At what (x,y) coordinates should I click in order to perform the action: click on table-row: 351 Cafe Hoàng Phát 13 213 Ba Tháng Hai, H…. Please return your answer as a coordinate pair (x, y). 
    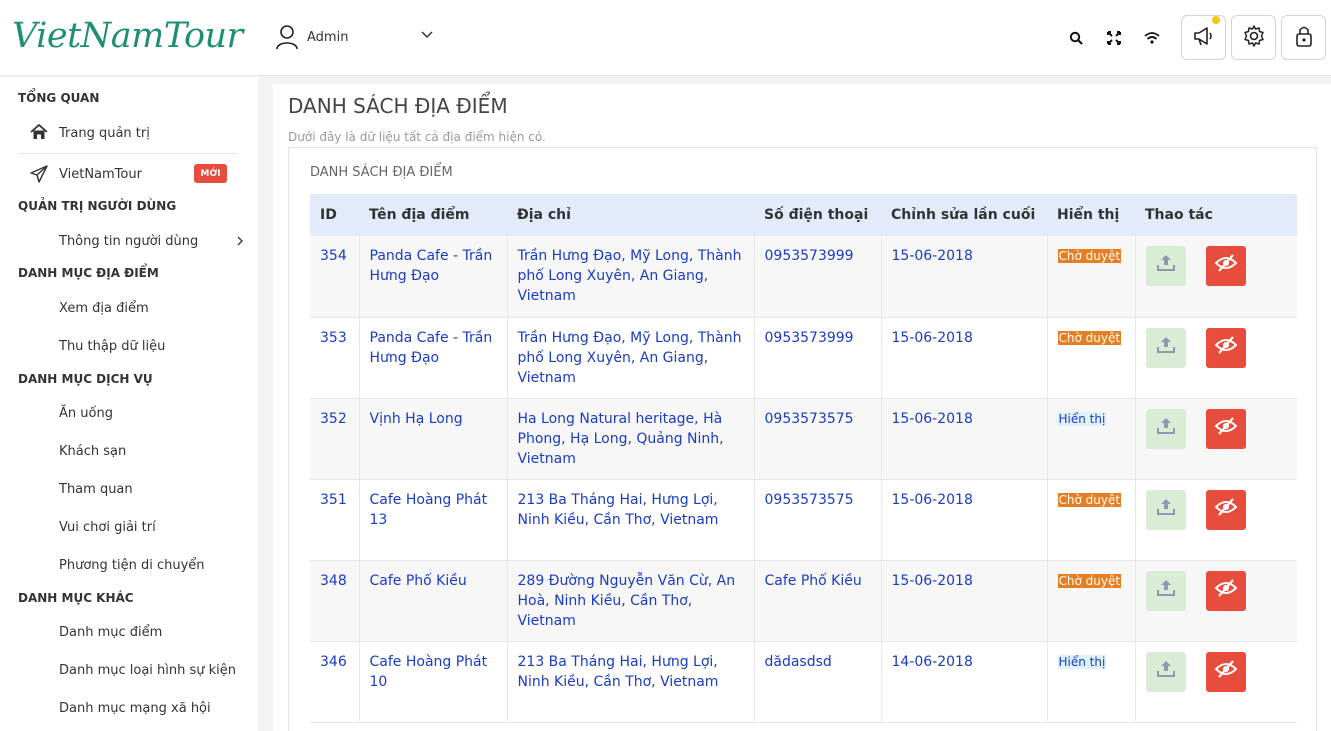
    Looking at the image, I should click on (803, 520).